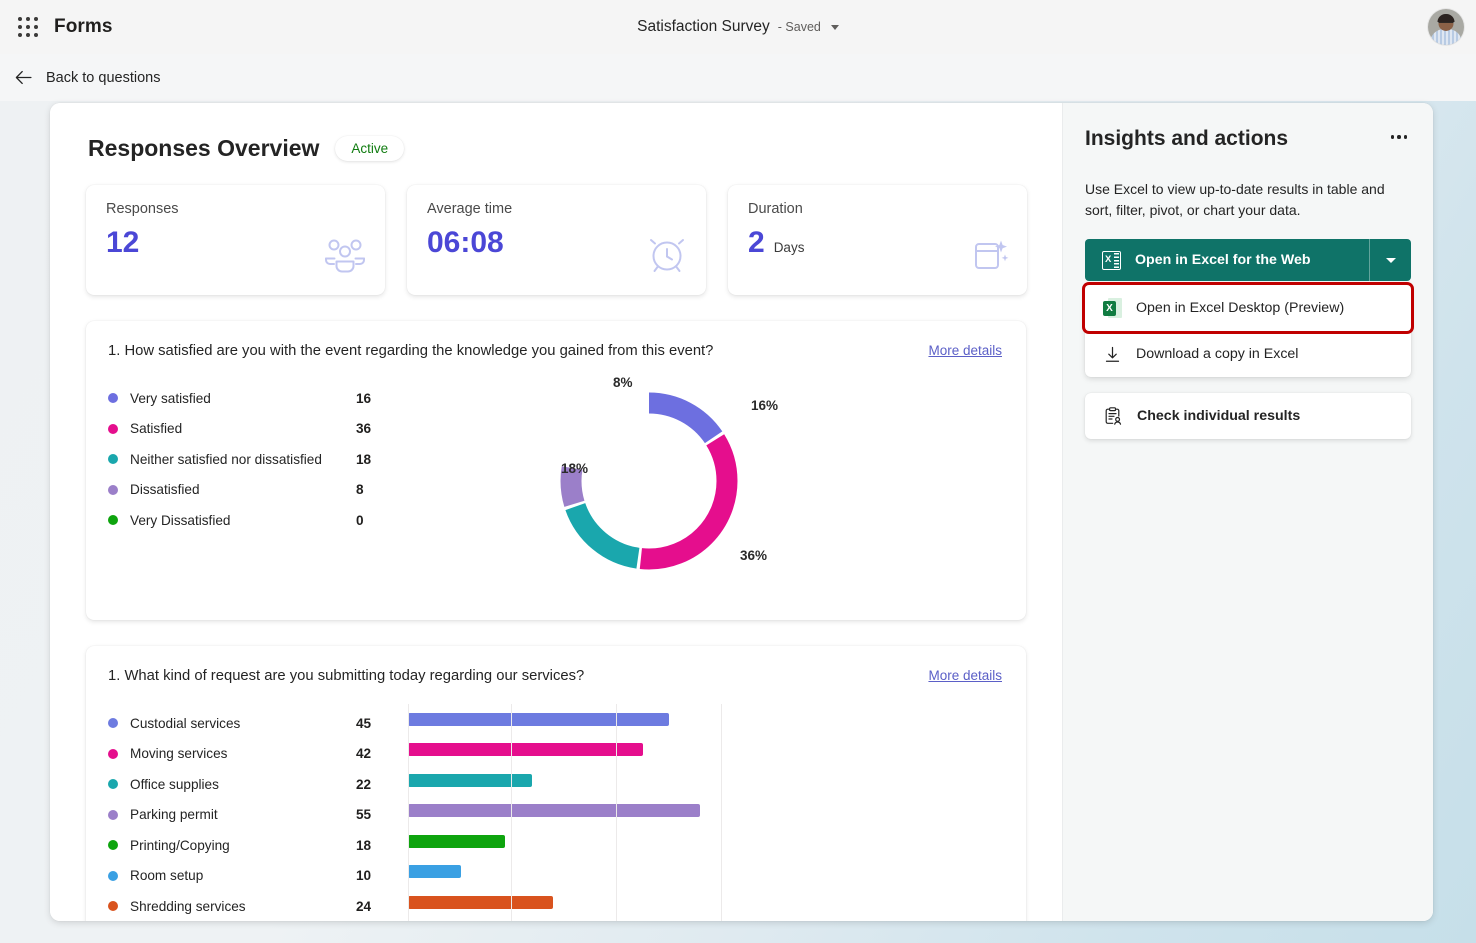 The height and width of the screenshot is (943, 1476). What do you see at coordinates (877, 240) in the screenshot?
I see `stat-card-duration: Duration 2 Days` at bounding box center [877, 240].